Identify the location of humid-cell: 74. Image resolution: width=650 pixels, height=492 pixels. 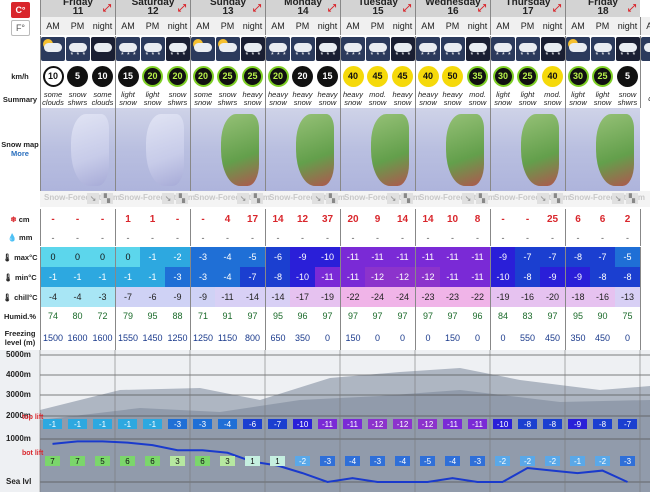
(52, 316).